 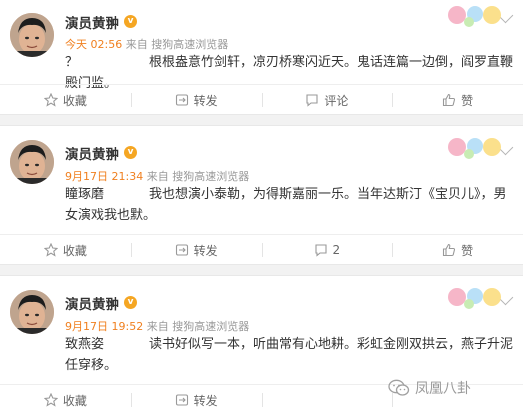 I want to click on post-meta: 今天 02:56 来自 搜狗高速浏览器, so click(x=146, y=44).